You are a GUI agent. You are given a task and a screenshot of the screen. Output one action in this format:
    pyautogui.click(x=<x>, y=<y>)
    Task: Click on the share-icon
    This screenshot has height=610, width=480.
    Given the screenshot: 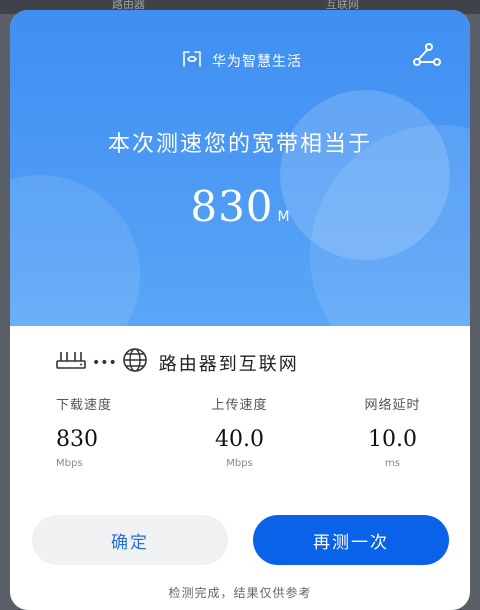 What is the action you would take?
    pyautogui.click(x=427, y=57)
    